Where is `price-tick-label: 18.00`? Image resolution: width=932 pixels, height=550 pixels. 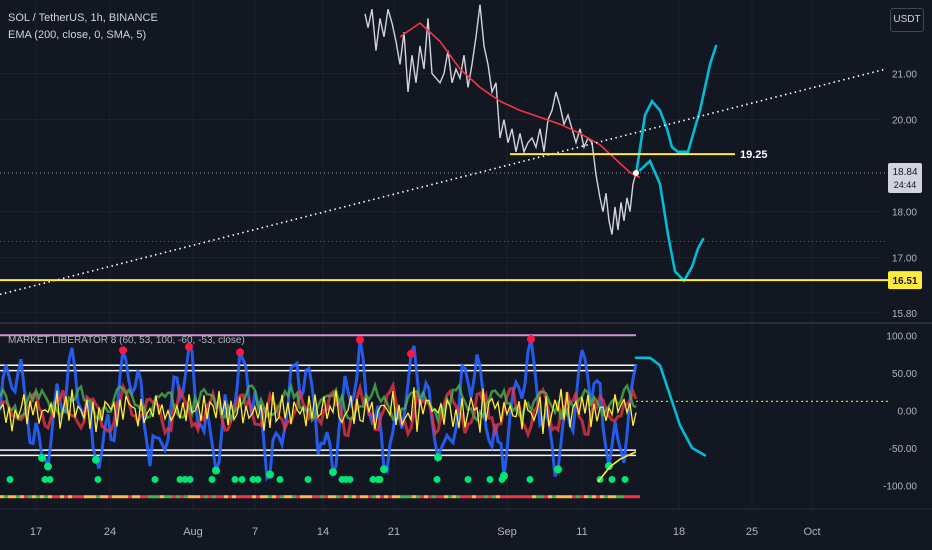 price-tick-label: 18.00 is located at coordinates (904, 213).